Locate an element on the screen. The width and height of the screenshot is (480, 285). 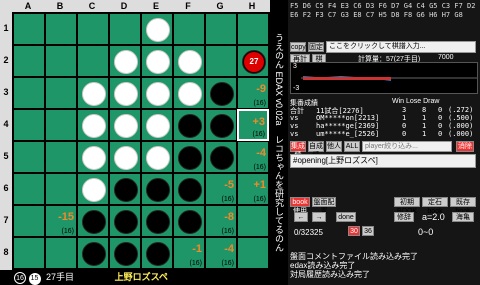
opening-input: #opening[上野ロズスペ] is located at coordinates (383, 161).